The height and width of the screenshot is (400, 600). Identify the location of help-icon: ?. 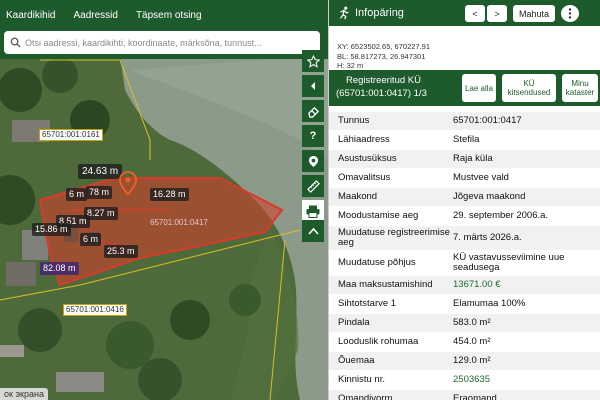
(313, 136).